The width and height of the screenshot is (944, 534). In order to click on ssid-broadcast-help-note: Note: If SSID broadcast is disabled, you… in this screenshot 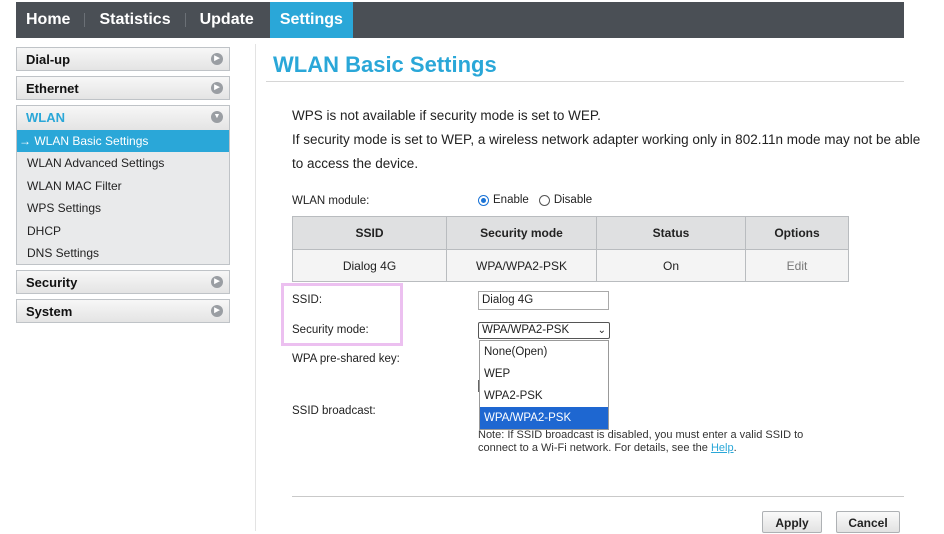, I will do `click(641, 441)`.